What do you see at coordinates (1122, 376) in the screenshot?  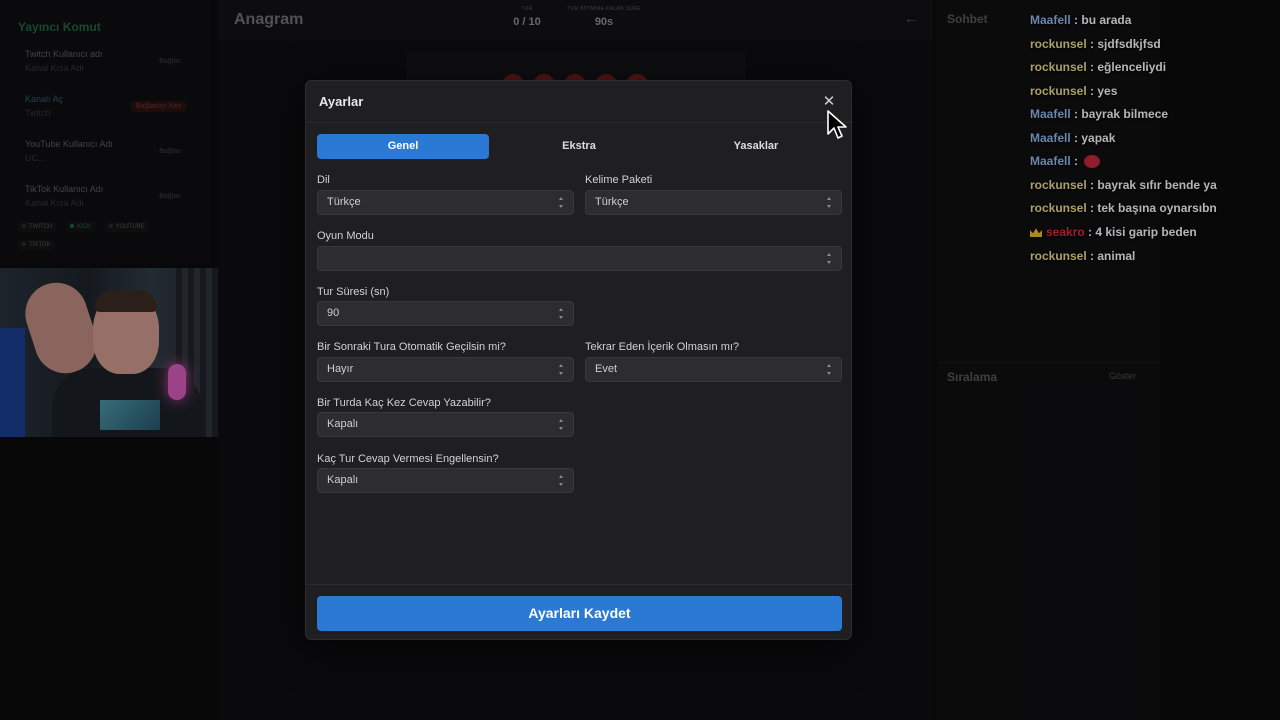 I see `show-ranking-button: Göster` at bounding box center [1122, 376].